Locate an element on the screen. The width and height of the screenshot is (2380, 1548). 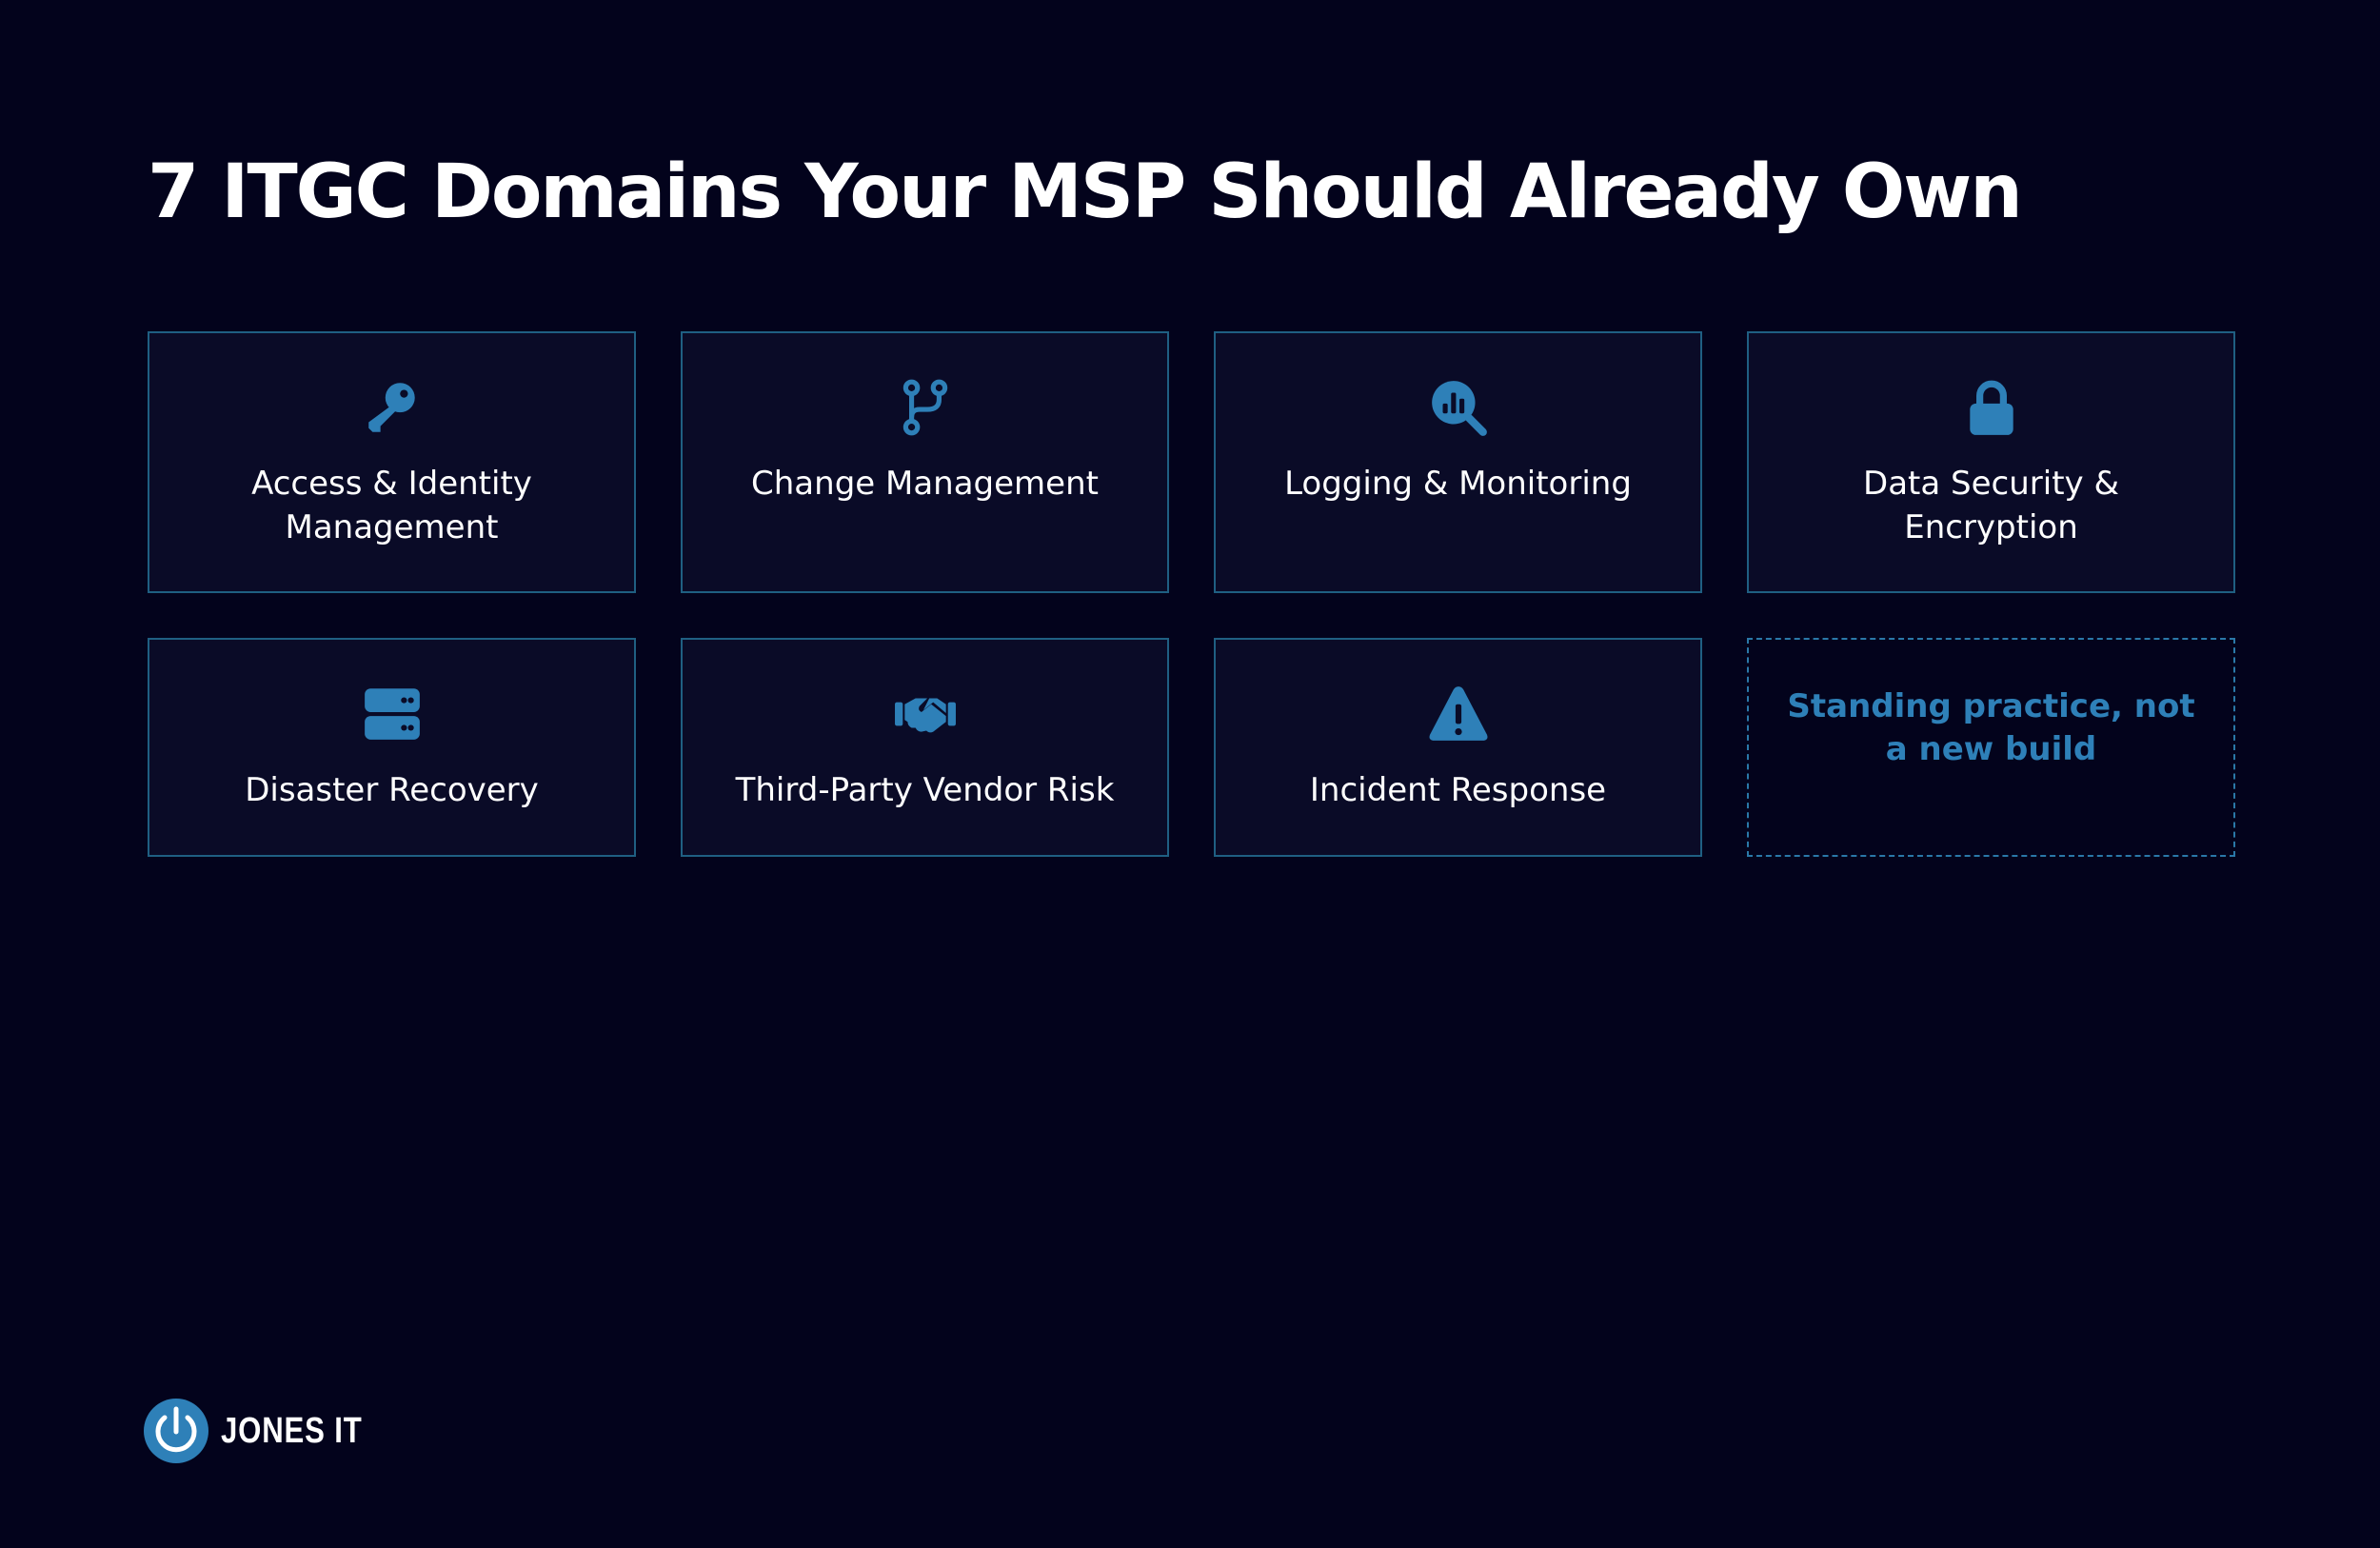
domain-card-change-management: Change Management is located at coordinates (925, 462).